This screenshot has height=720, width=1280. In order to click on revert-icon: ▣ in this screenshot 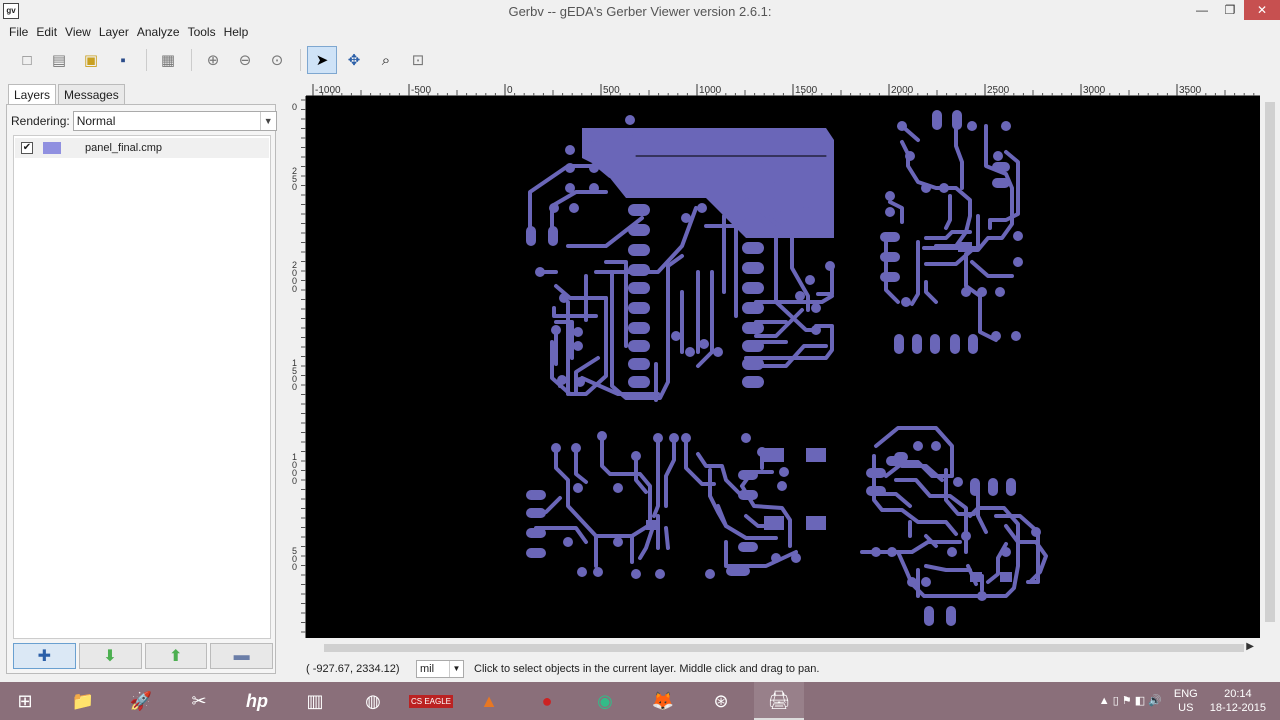, I will do `click(91, 60)`.